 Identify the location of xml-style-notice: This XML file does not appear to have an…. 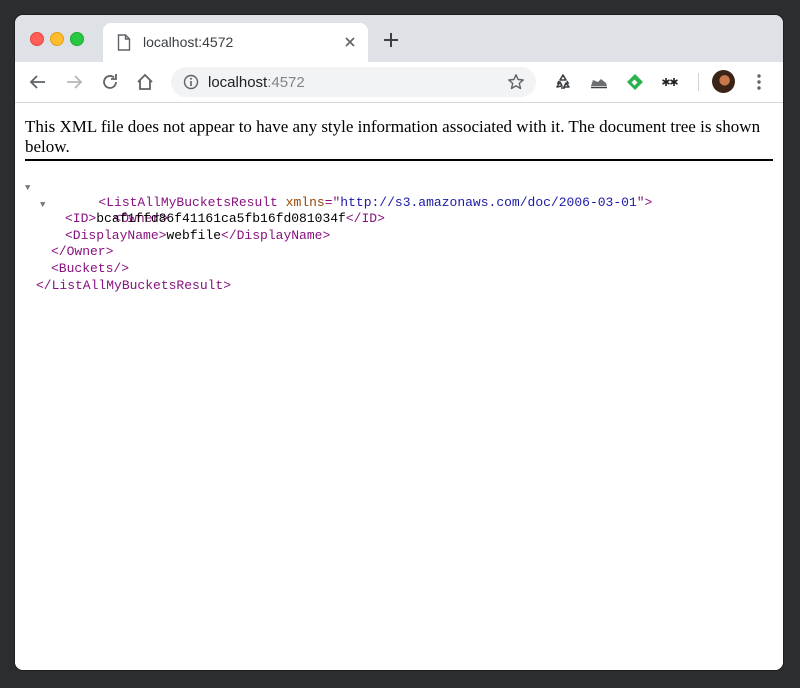
(393, 136).